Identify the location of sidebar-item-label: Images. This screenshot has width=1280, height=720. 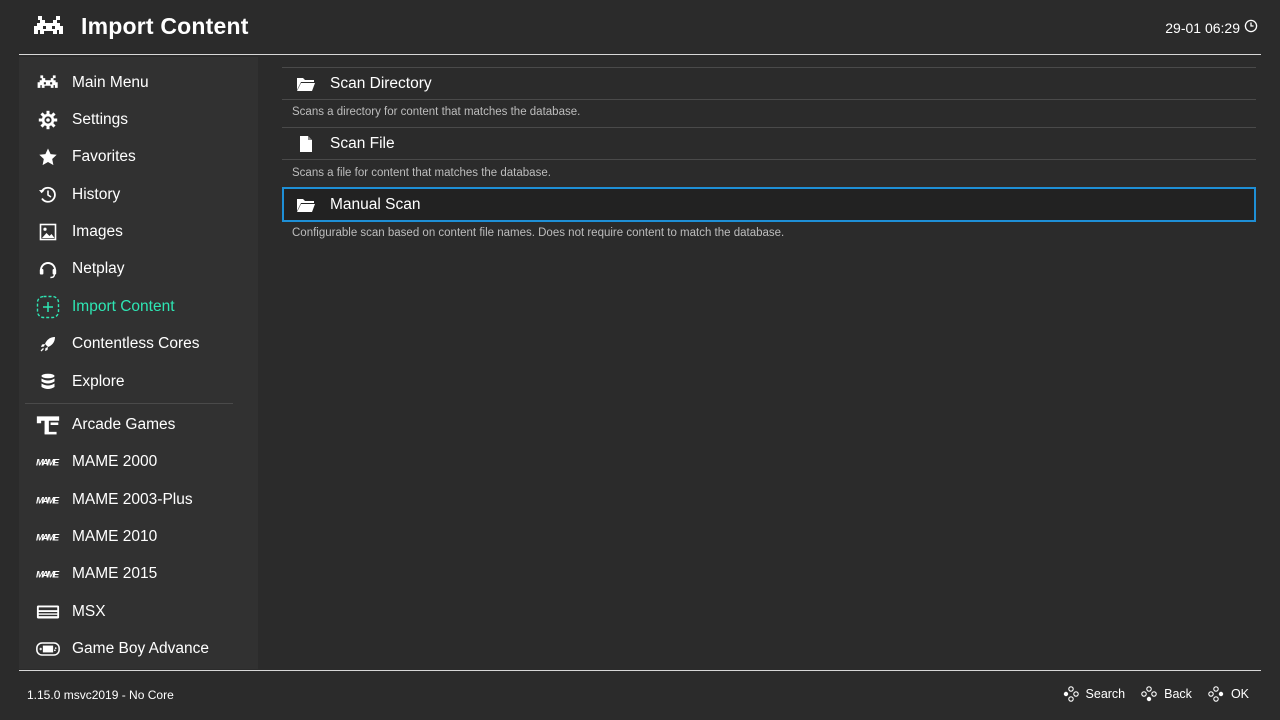
(97, 231).